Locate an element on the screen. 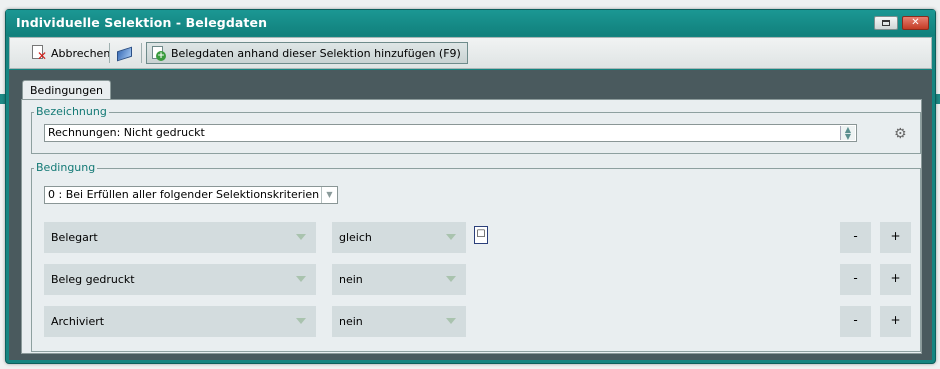 Image resolution: width=940 pixels, height=369 pixels. value-picker-icon: ☐ is located at coordinates (481, 235).